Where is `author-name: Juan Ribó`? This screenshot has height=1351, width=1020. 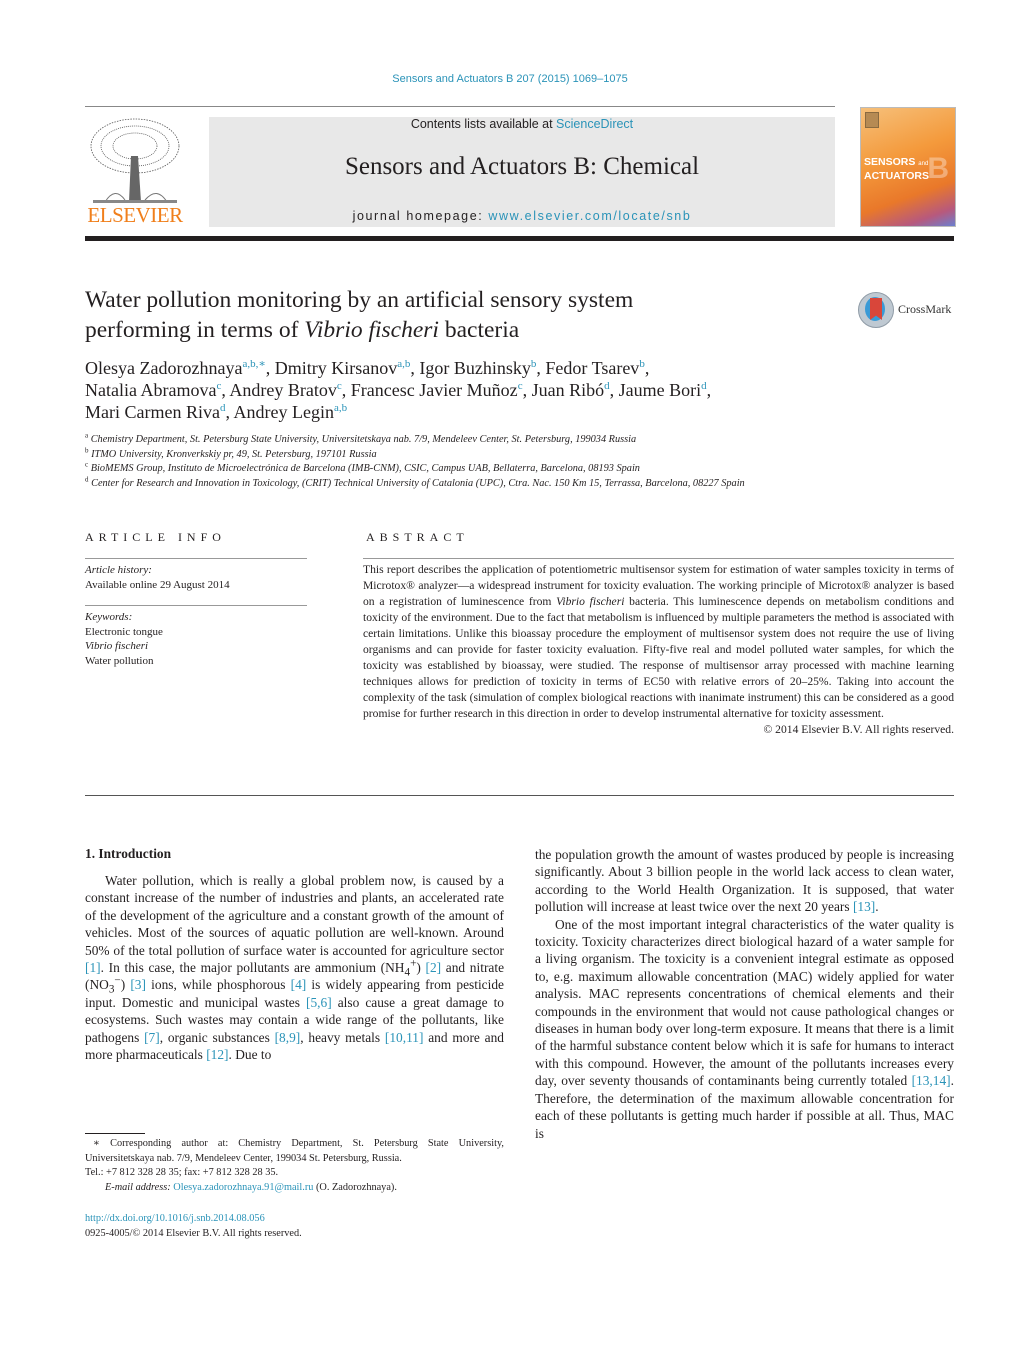
author-name: Juan Ribó is located at coordinates (568, 390).